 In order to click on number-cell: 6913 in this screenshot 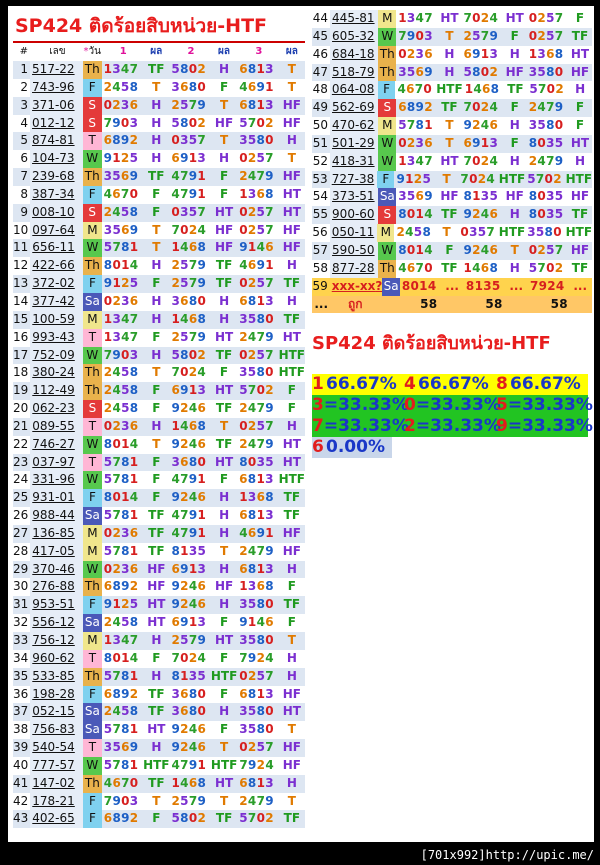, I will do `click(481, 142)`.